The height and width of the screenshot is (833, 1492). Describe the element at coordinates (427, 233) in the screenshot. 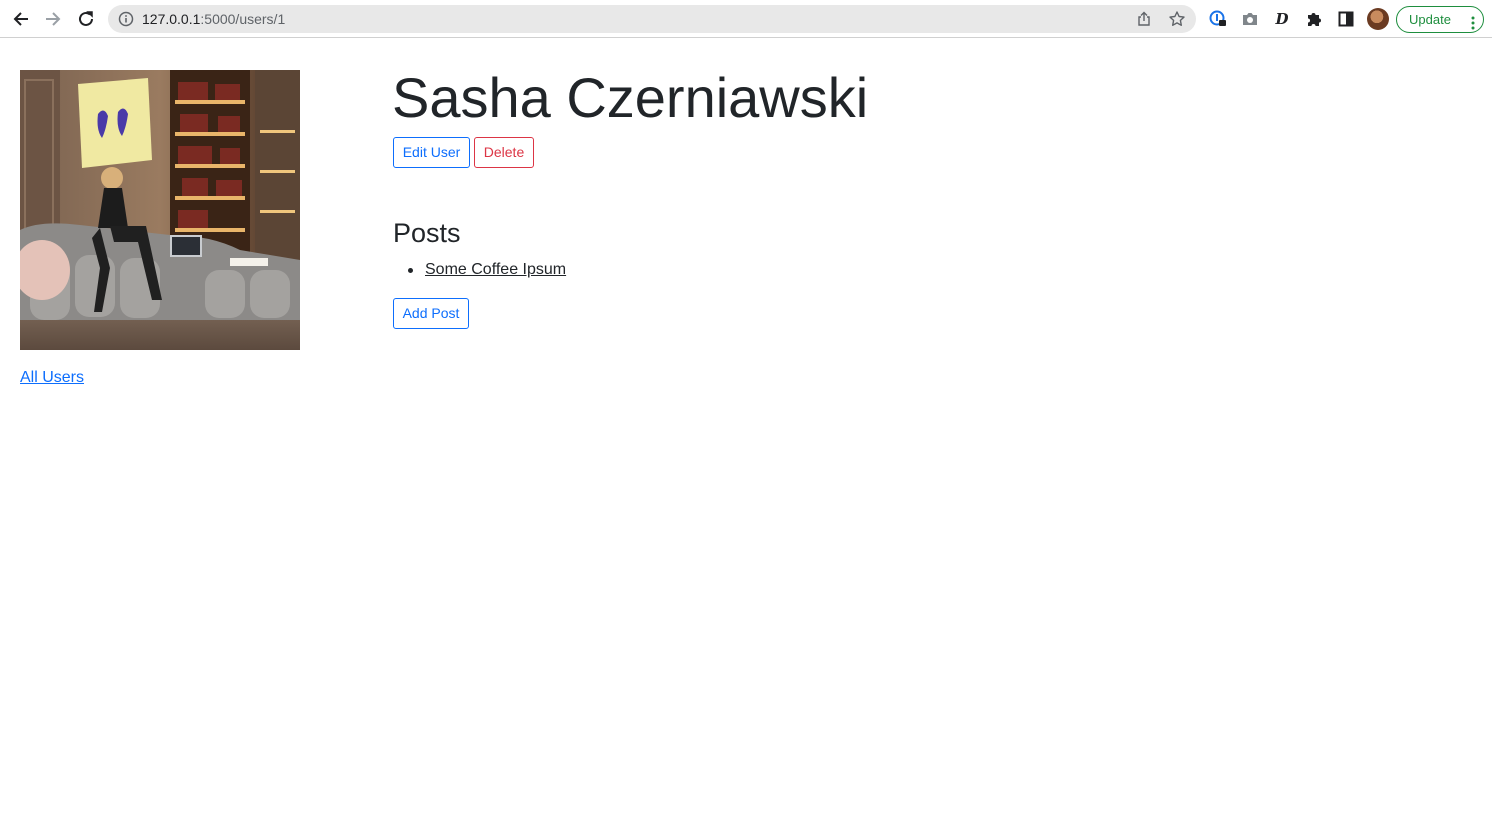

I see `posts-heading: Posts` at that location.